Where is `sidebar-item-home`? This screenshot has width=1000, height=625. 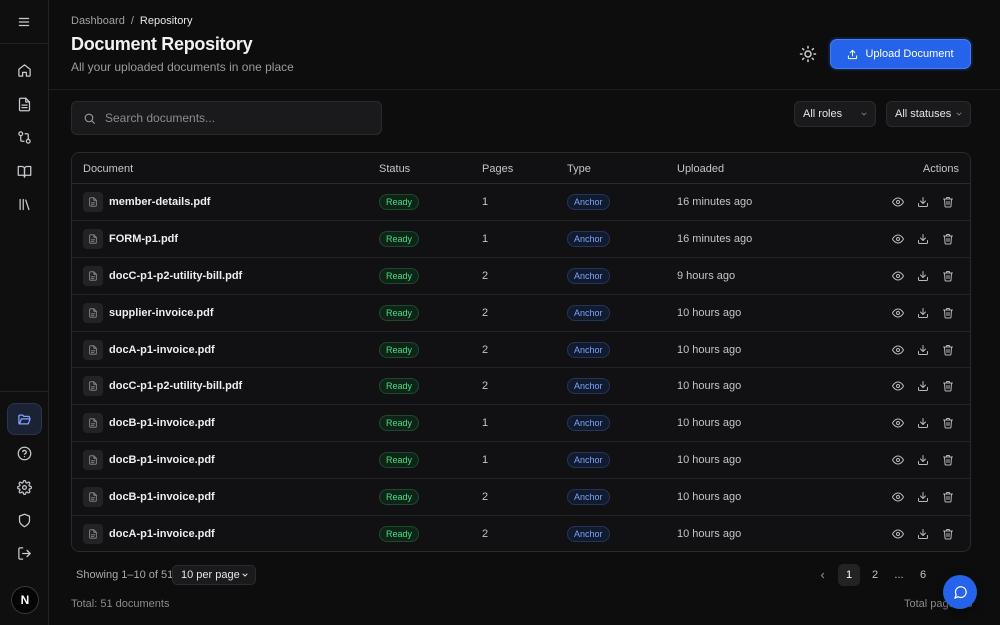
sidebar-item-home is located at coordinates (24, 70).